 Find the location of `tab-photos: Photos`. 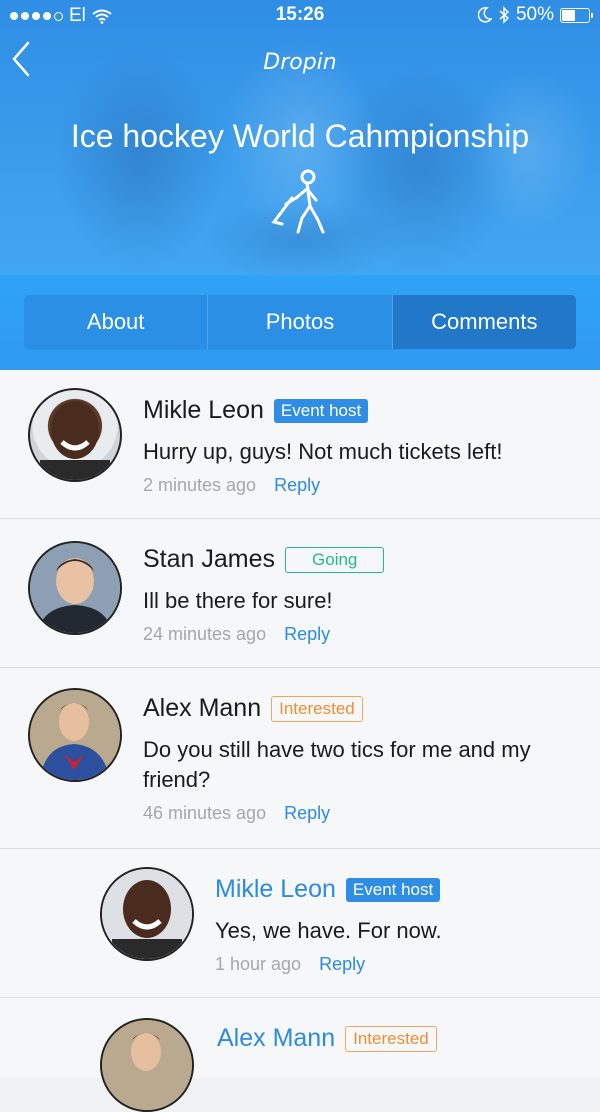

tab-photos: Photos is located at coordinates (300, 322).